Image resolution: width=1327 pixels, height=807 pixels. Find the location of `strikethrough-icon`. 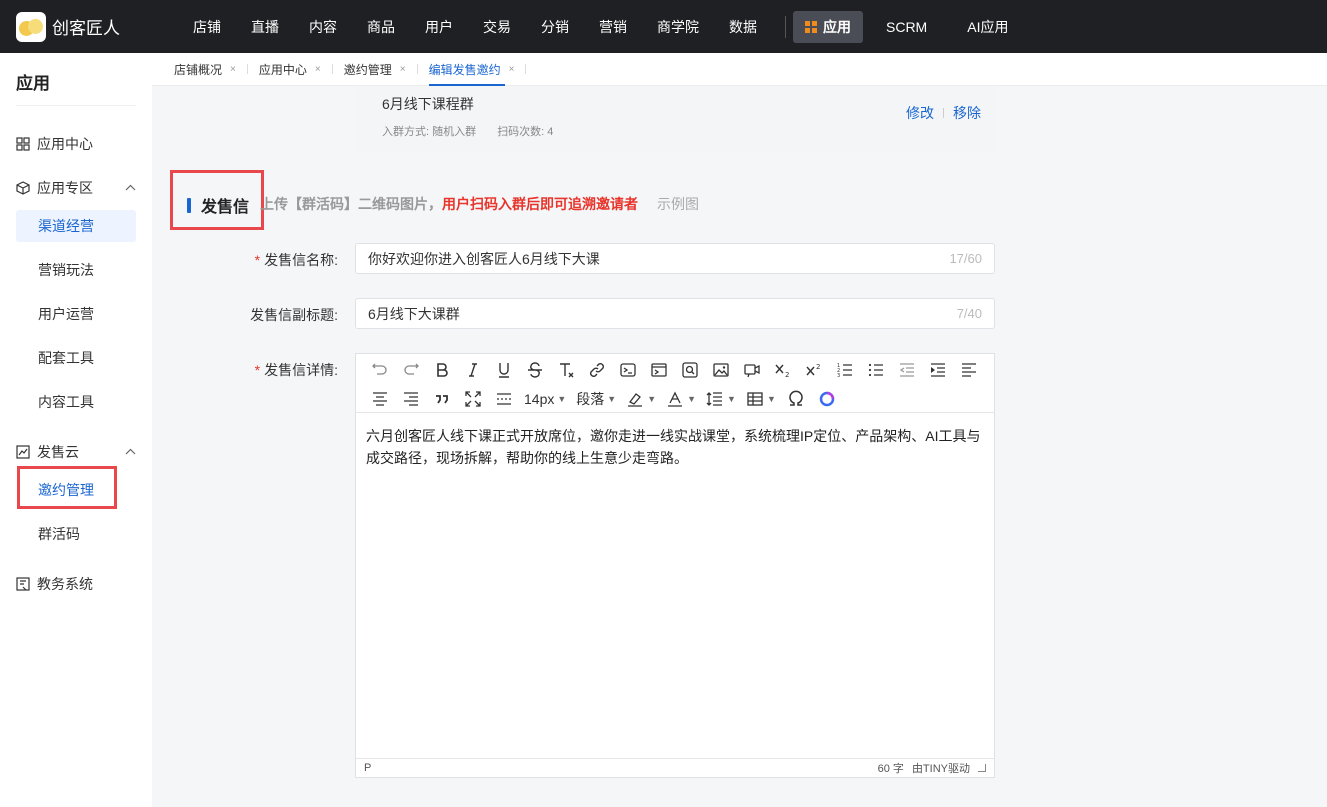

strikethrough-icon is located at coordinates (534, 370).